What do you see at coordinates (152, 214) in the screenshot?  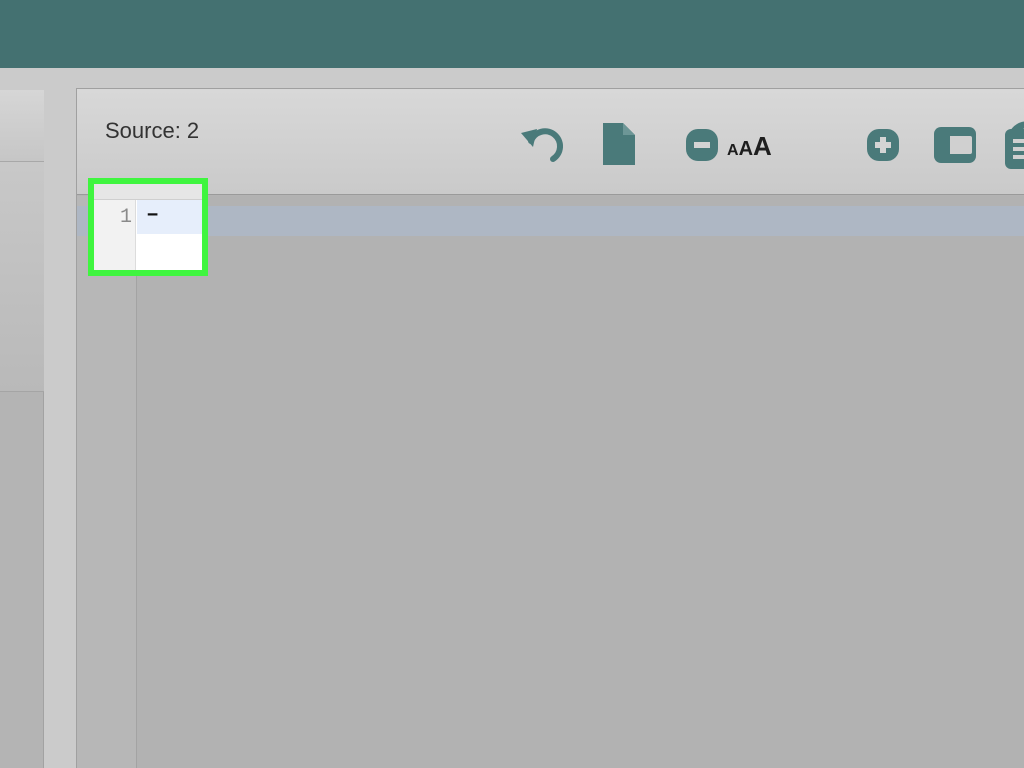 I see `code-line: –` at bounding box center [152, 214].